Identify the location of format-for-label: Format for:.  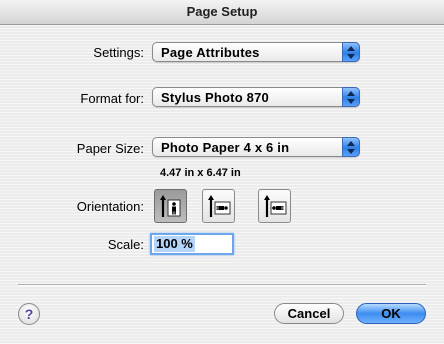
(112, 98).